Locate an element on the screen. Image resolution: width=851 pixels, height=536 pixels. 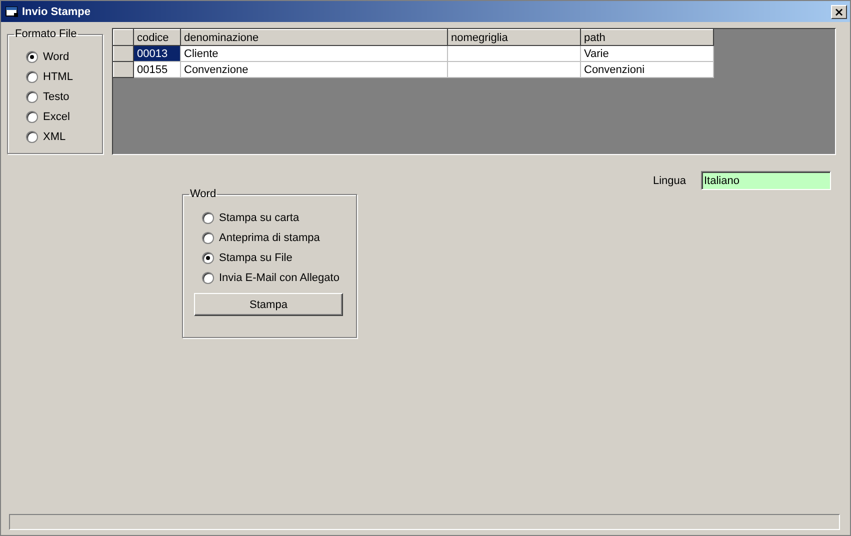
radio-label: HTML is located at coordinates (58, 76).